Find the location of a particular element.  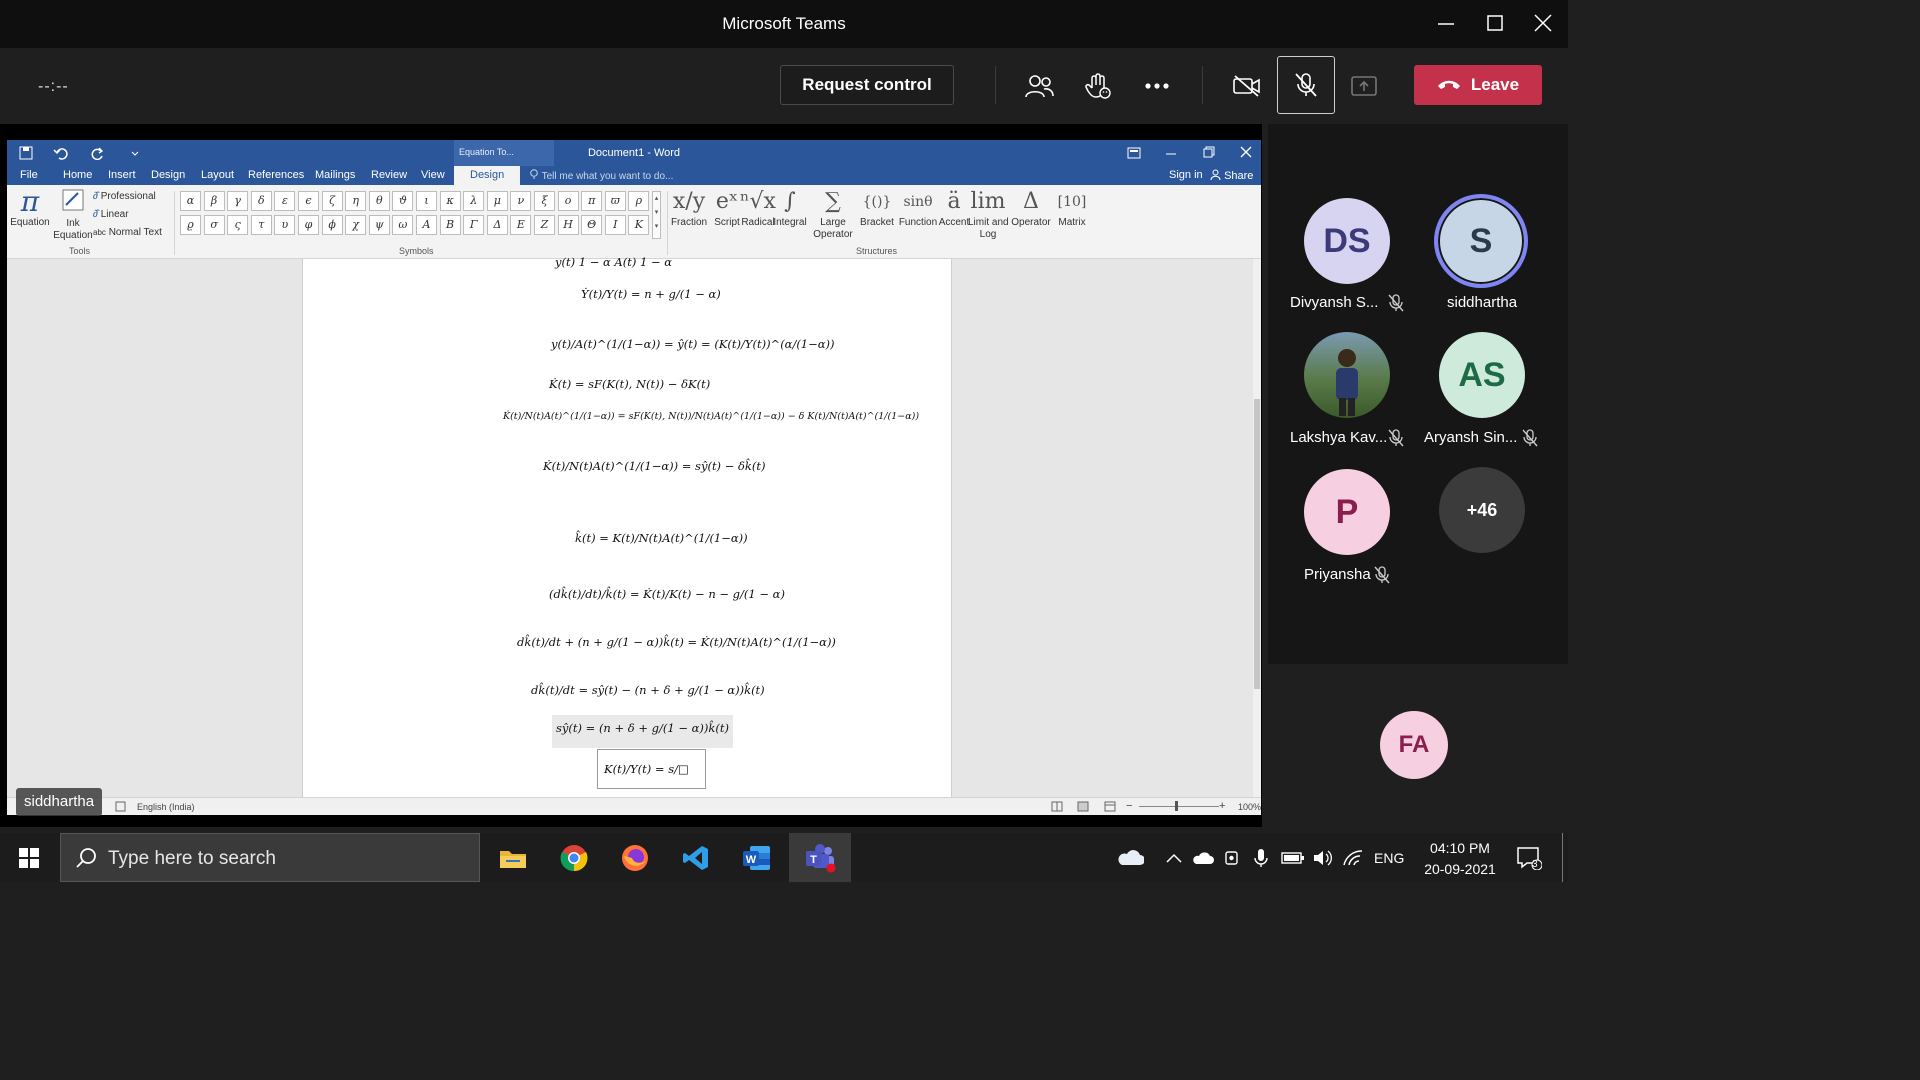

leave-button: Leave is located at coordinates (1478, 85).